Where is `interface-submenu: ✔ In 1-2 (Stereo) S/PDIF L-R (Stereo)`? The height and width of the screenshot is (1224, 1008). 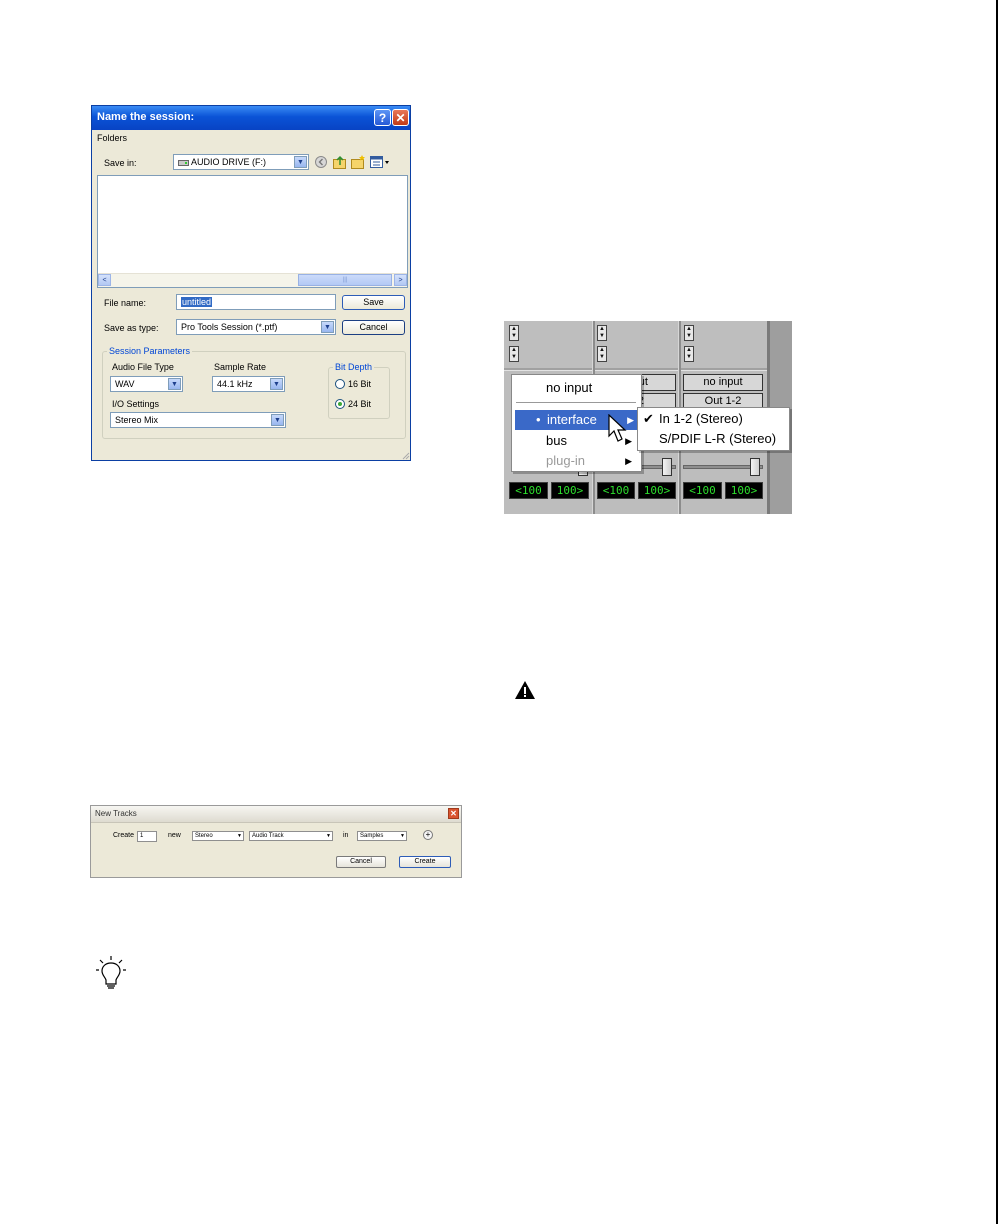 interface-submenu: ✔ In 1-2 (Stereo) S/PDIF L-R (Stereo) is located at coordinates (713, 429).